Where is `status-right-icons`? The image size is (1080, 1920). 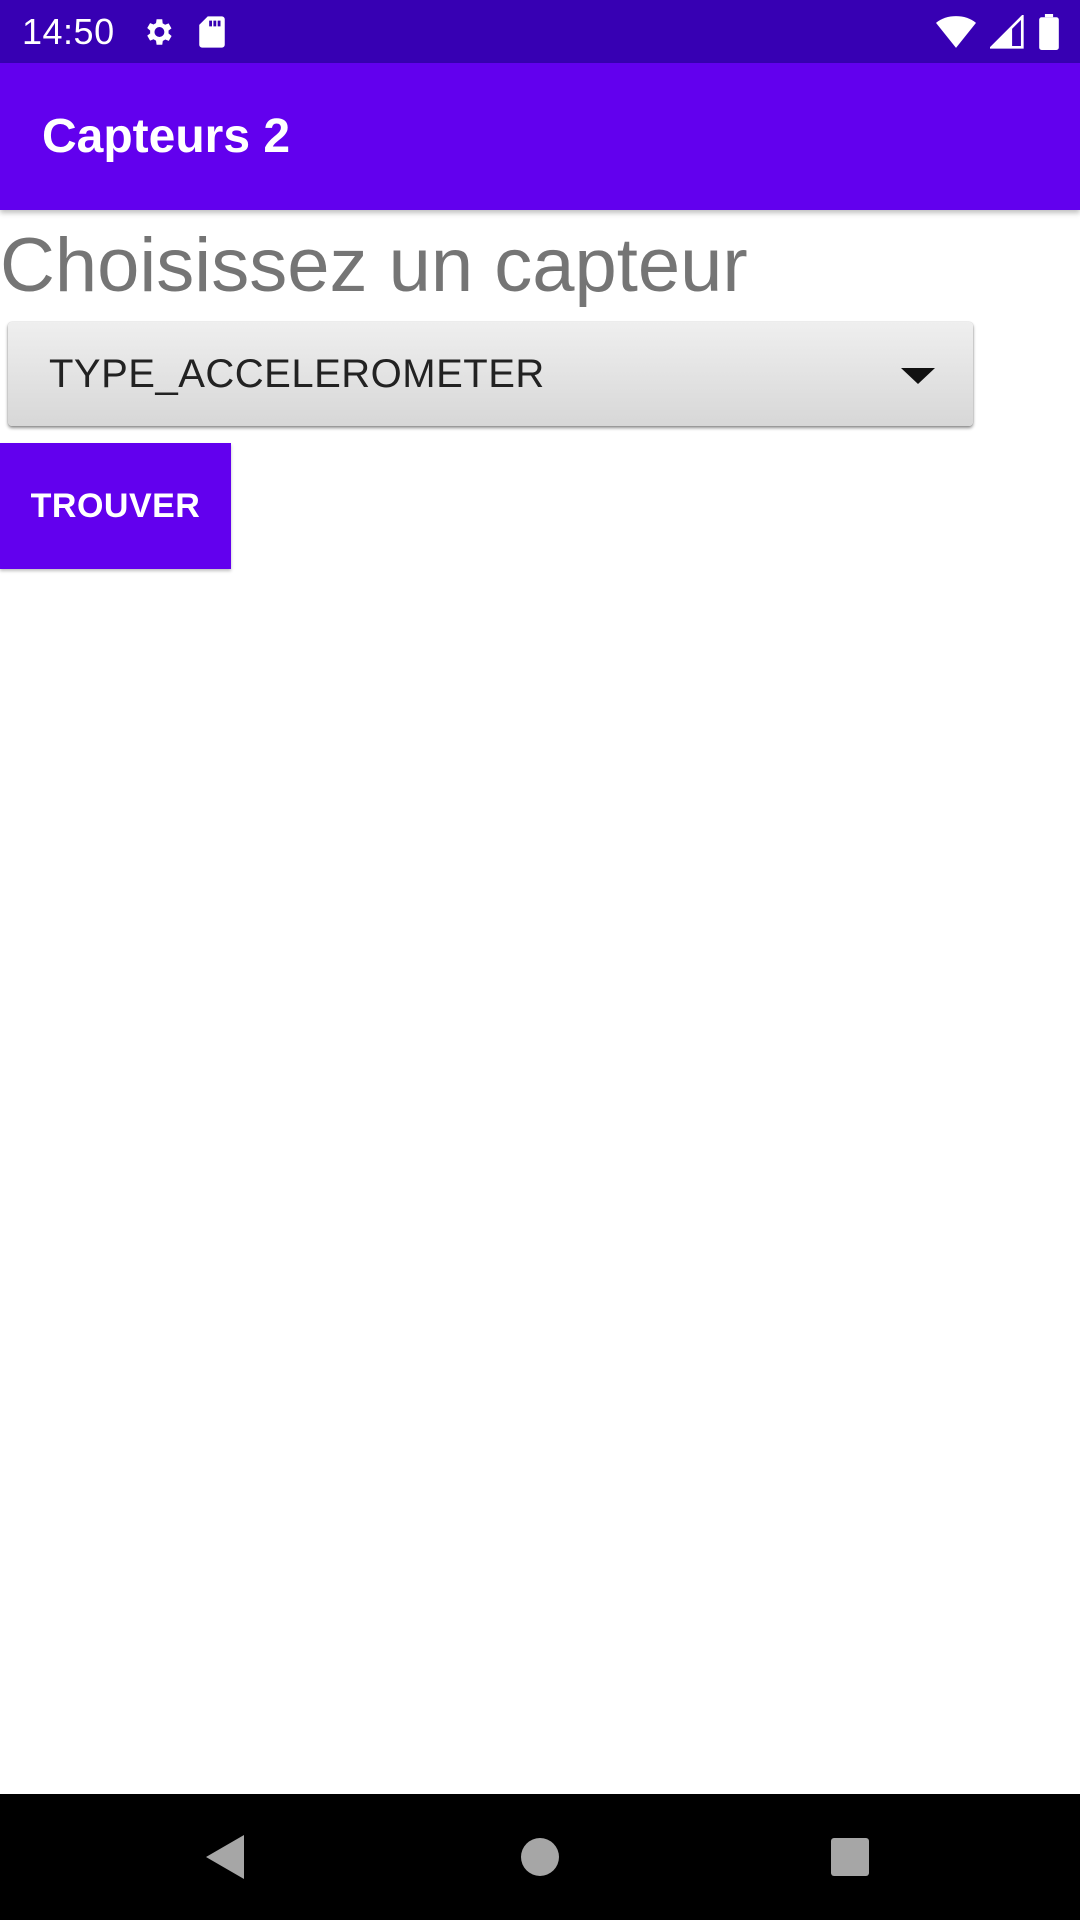
status-right-icons is located at coordinates (998, 31).